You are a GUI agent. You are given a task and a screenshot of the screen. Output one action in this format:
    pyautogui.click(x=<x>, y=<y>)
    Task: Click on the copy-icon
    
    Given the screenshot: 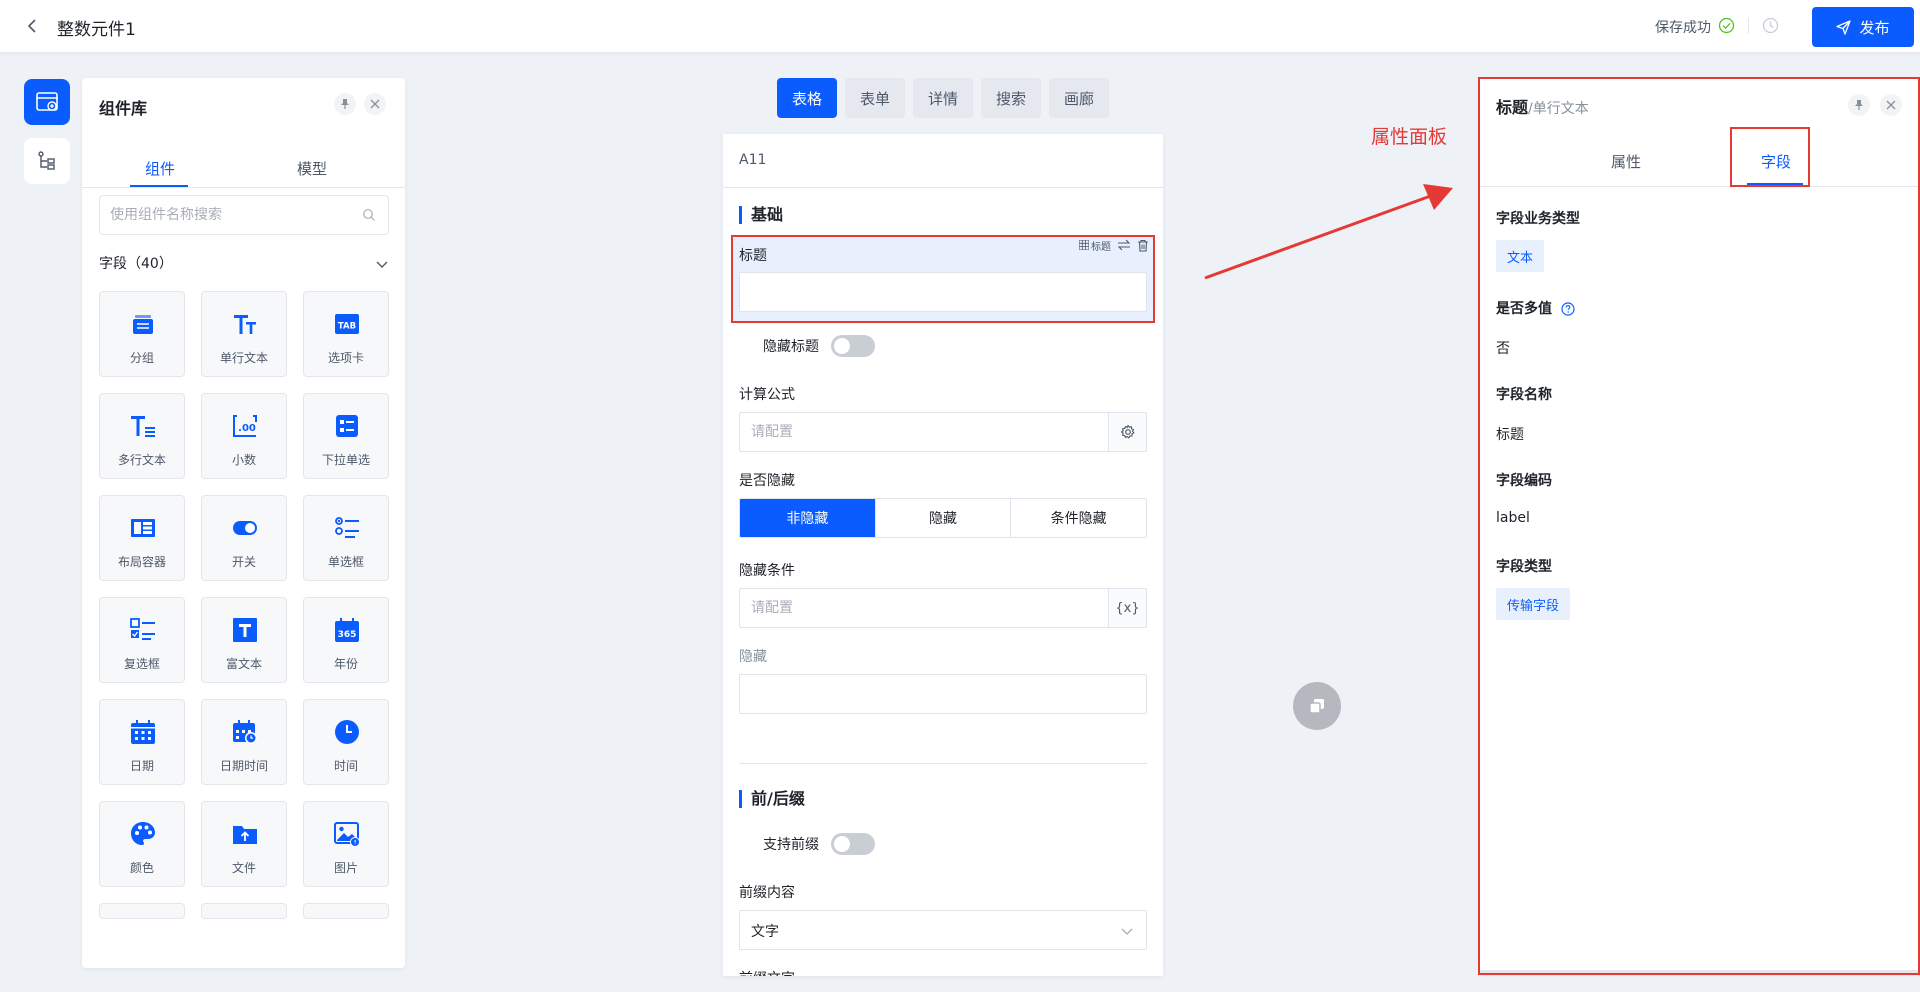 What is the action you would take?
    pyautogui.click(x=1316, y=706)
    